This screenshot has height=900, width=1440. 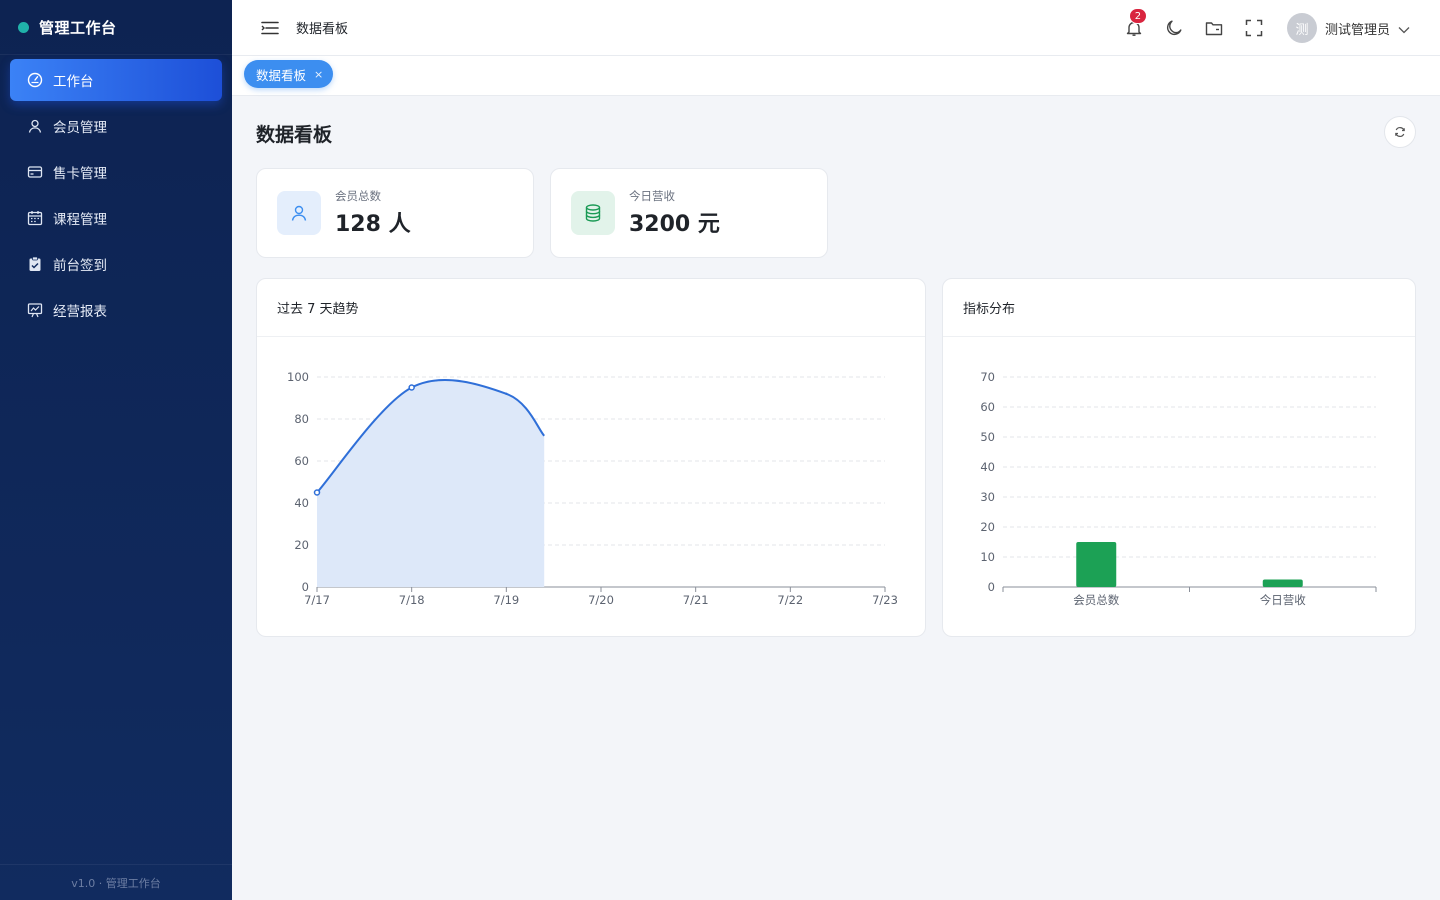 What do you see at coordinates (1096, 600) in the screenshot?
I see `x-tick-label: 会员总数` at bounding box center [1096, 600].